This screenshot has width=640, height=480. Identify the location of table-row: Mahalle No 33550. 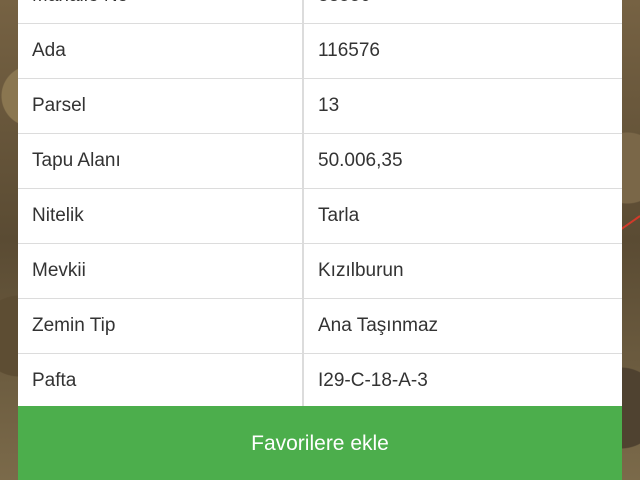
(320, 12).